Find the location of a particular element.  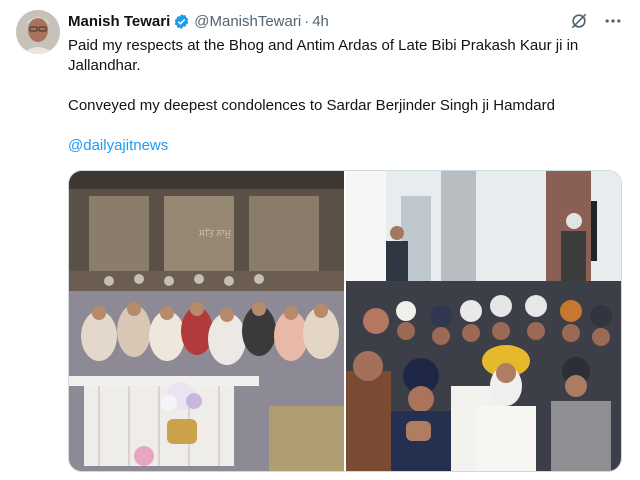

author-handle: @ManishTewari is located at coordinates (247, 21).